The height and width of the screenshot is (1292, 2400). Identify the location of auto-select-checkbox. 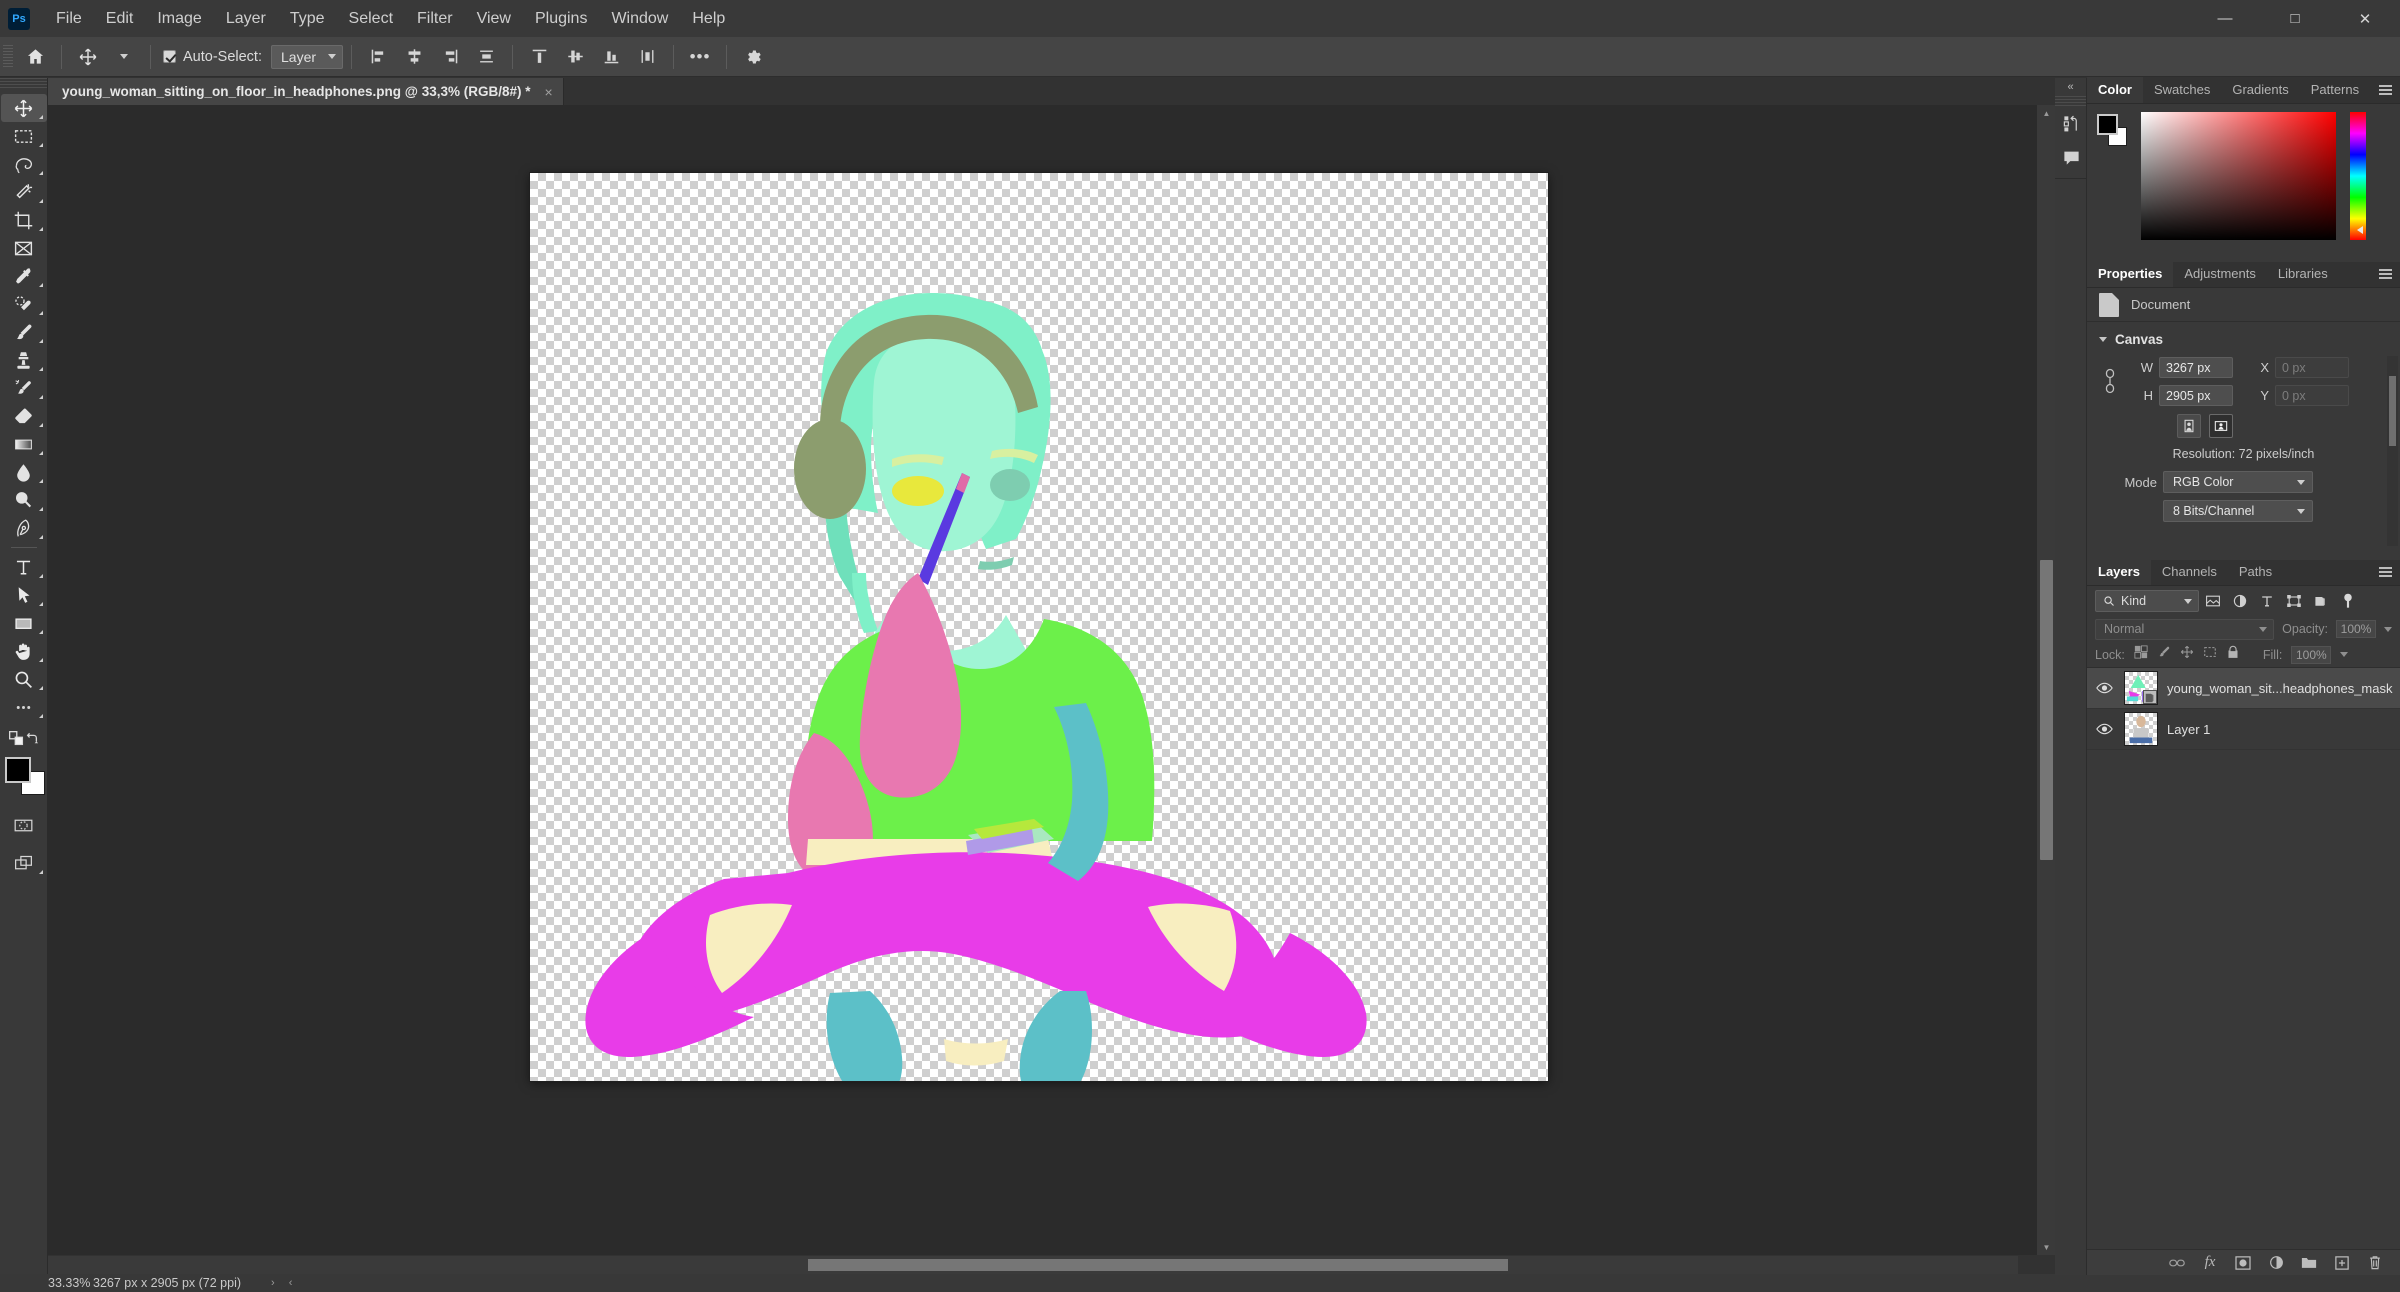
(169, 56).